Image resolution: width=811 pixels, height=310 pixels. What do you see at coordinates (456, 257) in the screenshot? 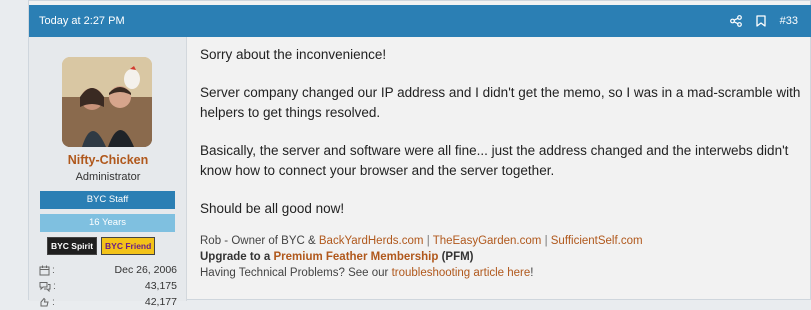
I see `pfm-text: (PFM)` at bounding box center [456, 257].